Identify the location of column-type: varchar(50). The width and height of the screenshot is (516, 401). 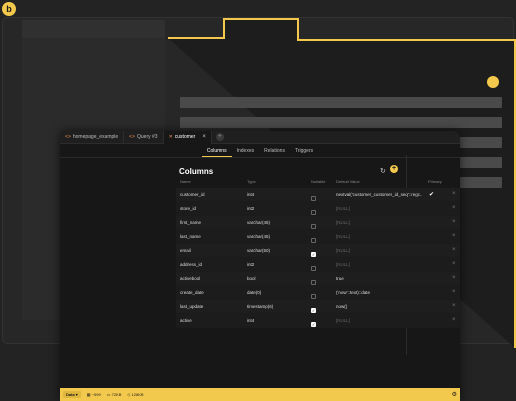
(258, 250).